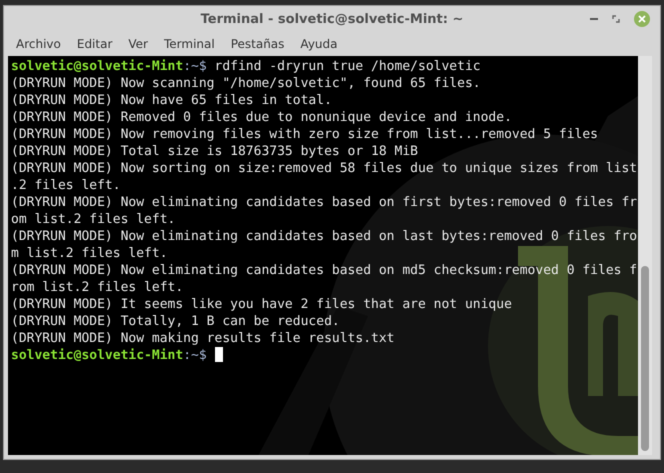 This screenshot has width=664, height=473. Describe the element at coordinates (261, 117) in the screenshot. I see `output-line: (DRYRUN MODE) Removed 0 files due to nonunique device and inode.` at that location.